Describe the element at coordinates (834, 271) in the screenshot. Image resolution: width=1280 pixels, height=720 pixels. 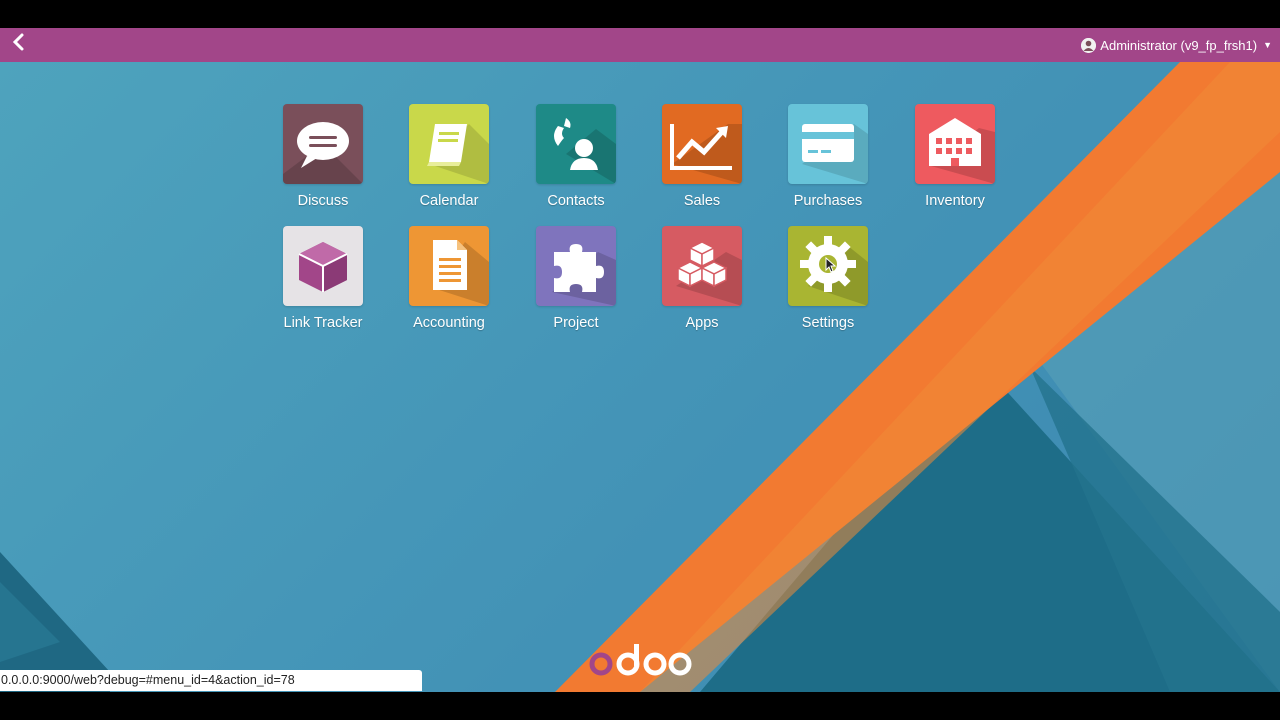
I see `gear-icon` at that location.